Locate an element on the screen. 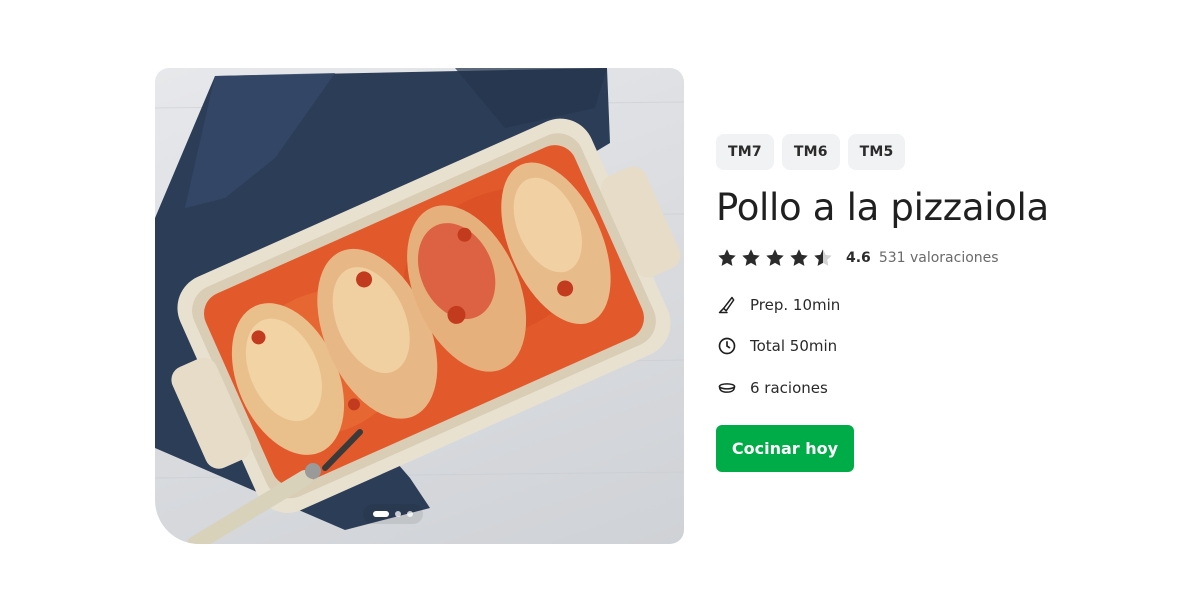 This screenshot has height=614, width=1200. knife-icon is located at coordinates (727, 305).